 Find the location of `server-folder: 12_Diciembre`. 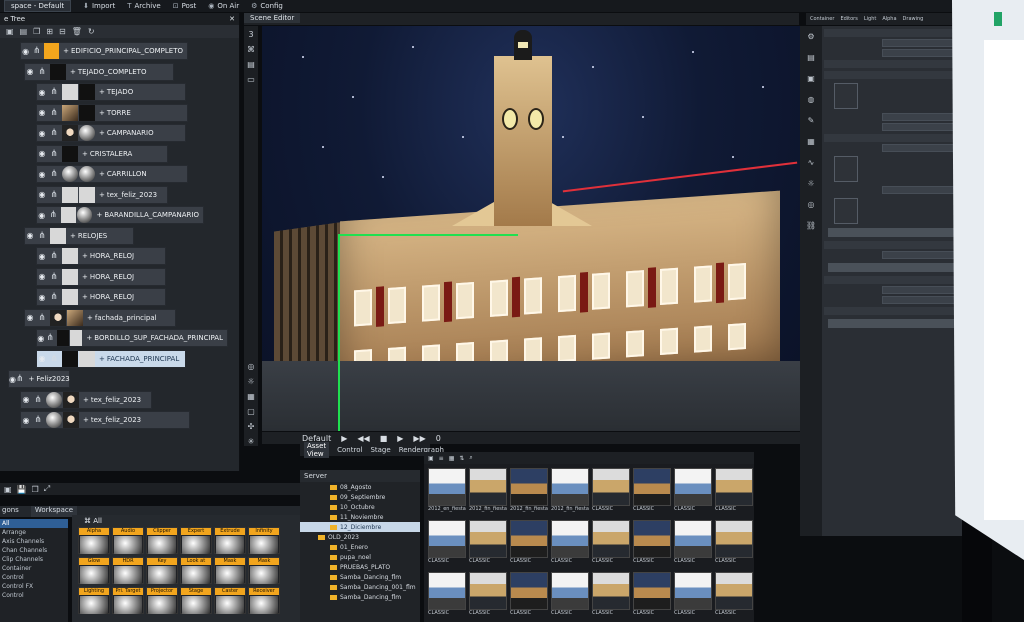

server-folder: 12_Diciembre is located at coordinates (360, 527).